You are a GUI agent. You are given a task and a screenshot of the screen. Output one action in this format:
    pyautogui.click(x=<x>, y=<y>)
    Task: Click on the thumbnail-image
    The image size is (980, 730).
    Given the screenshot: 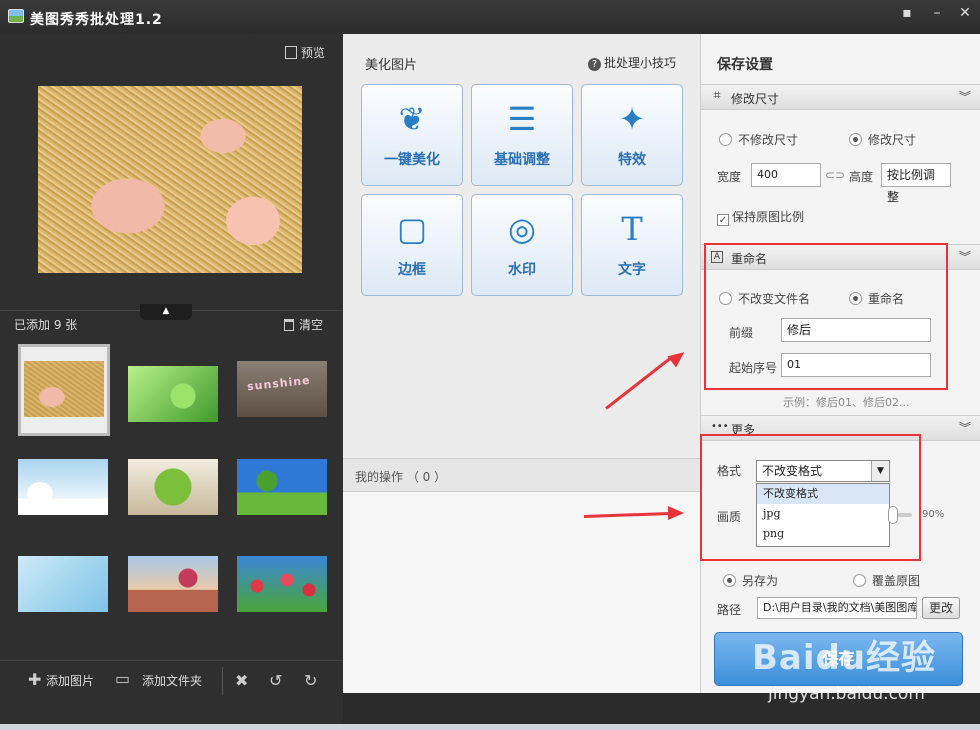 What is the action you would take?
    pyautogui.click(x=64, y=389)
    